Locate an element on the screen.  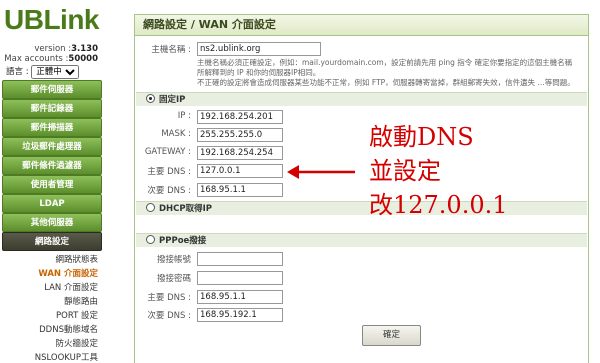
fixed-ip-section: 固定IP is located at coordinates (361, 99).